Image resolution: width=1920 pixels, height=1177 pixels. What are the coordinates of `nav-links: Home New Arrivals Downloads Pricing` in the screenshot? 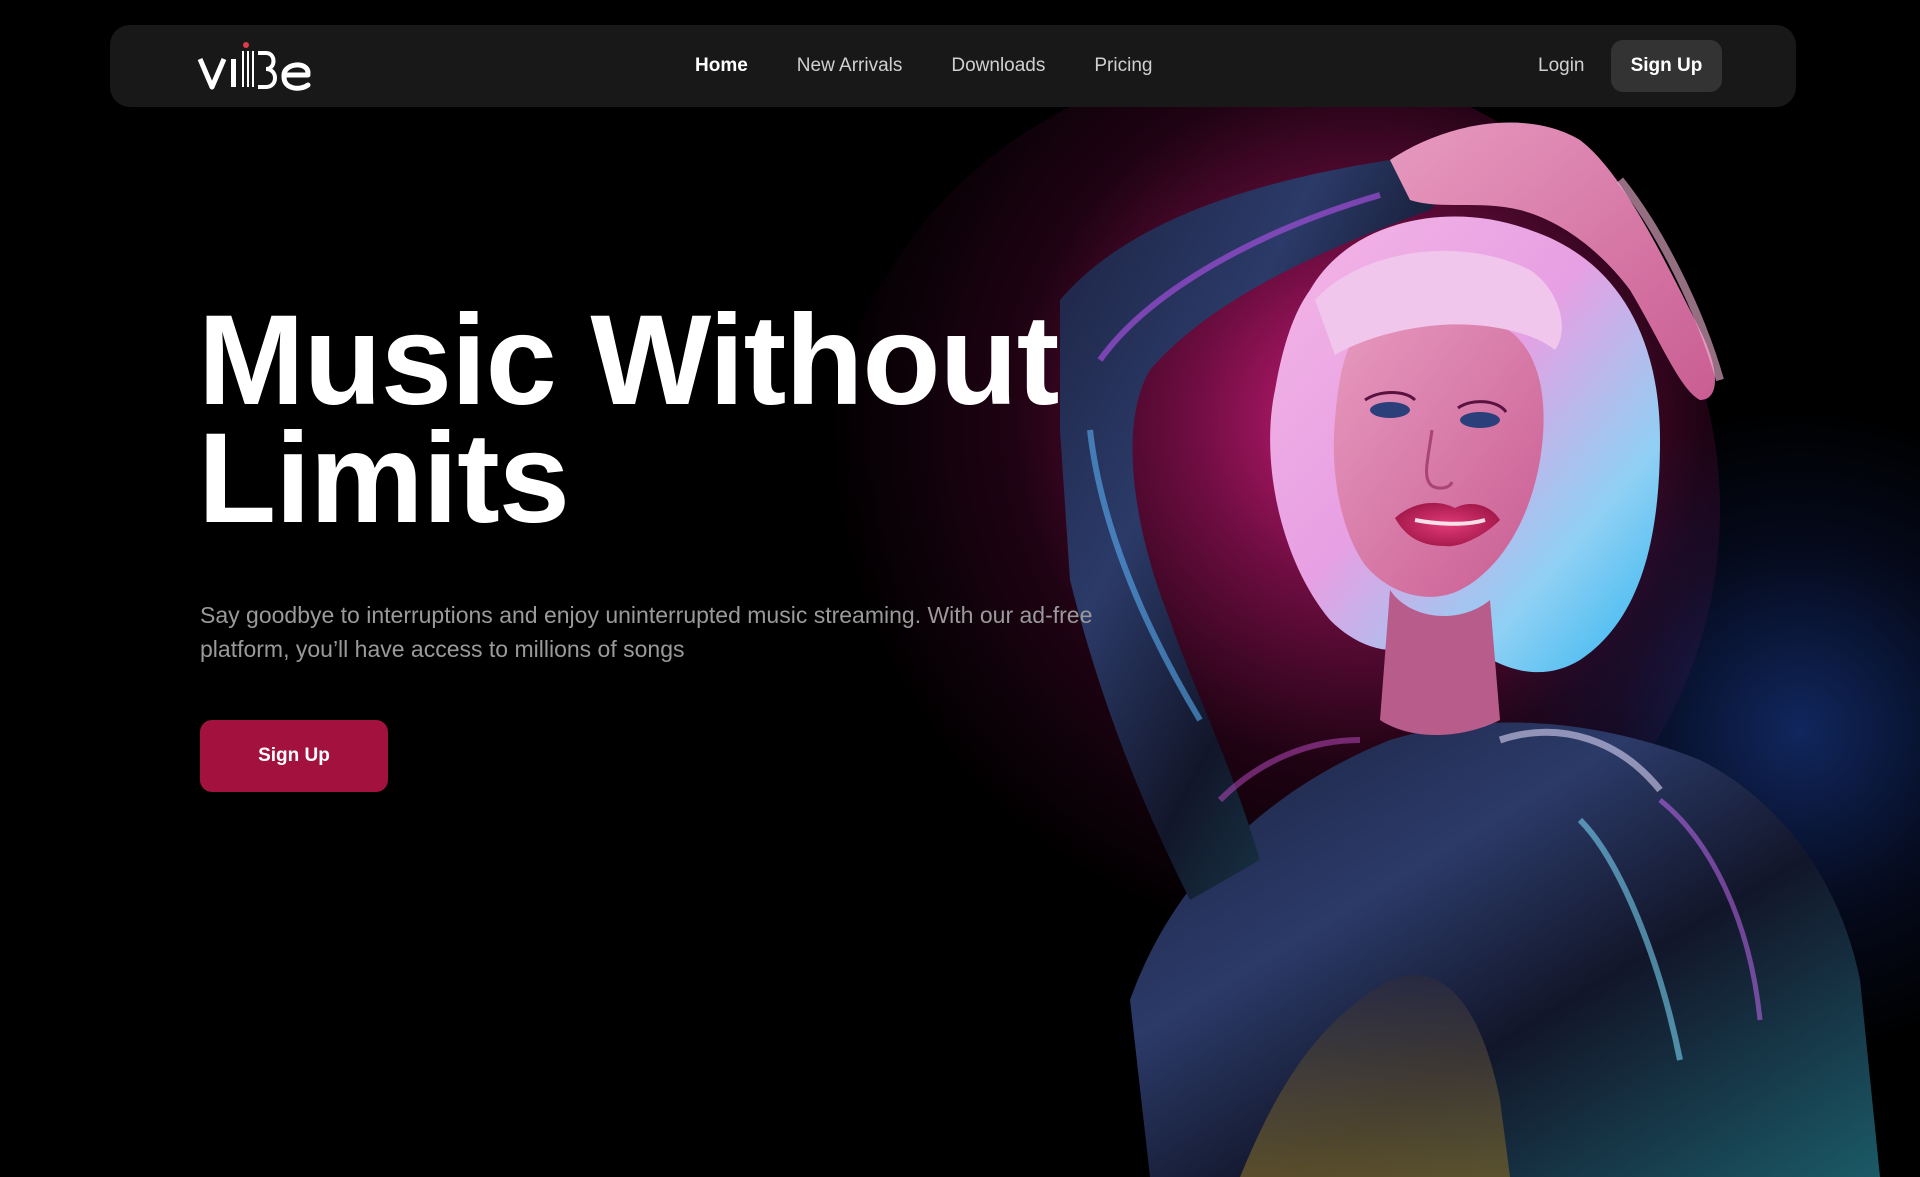 It's located at (923, 66).